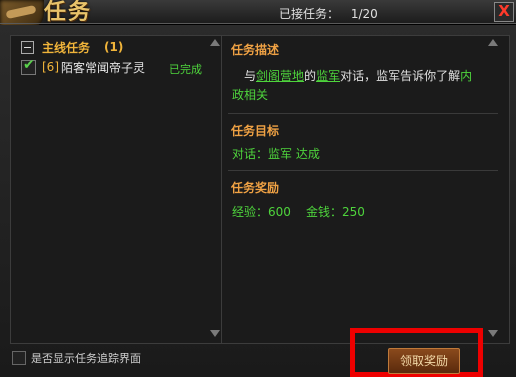 The image size is (516, 377). What do you see at coordinates (50, 67) in the screenshot?
I see `quest-level: [6]` at bounding box center [50, 67].